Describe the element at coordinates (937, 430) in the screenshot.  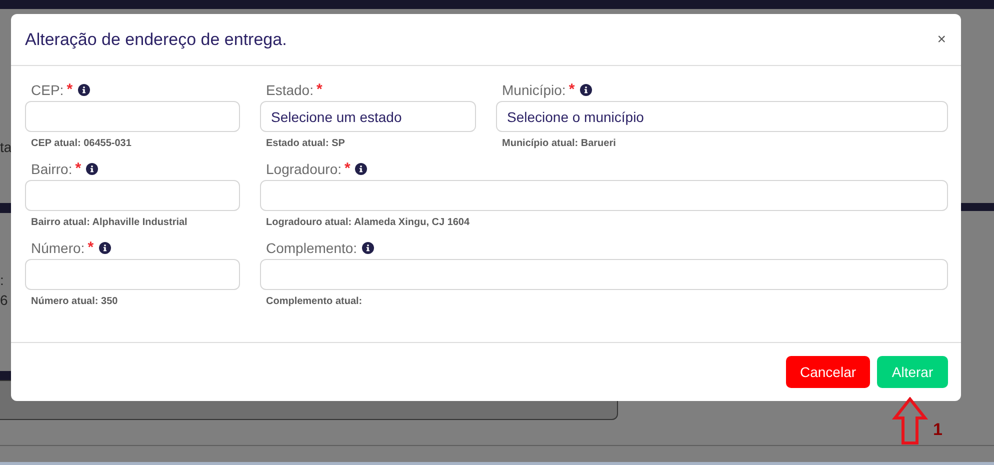
I see `annotation-number: 1` at that location.